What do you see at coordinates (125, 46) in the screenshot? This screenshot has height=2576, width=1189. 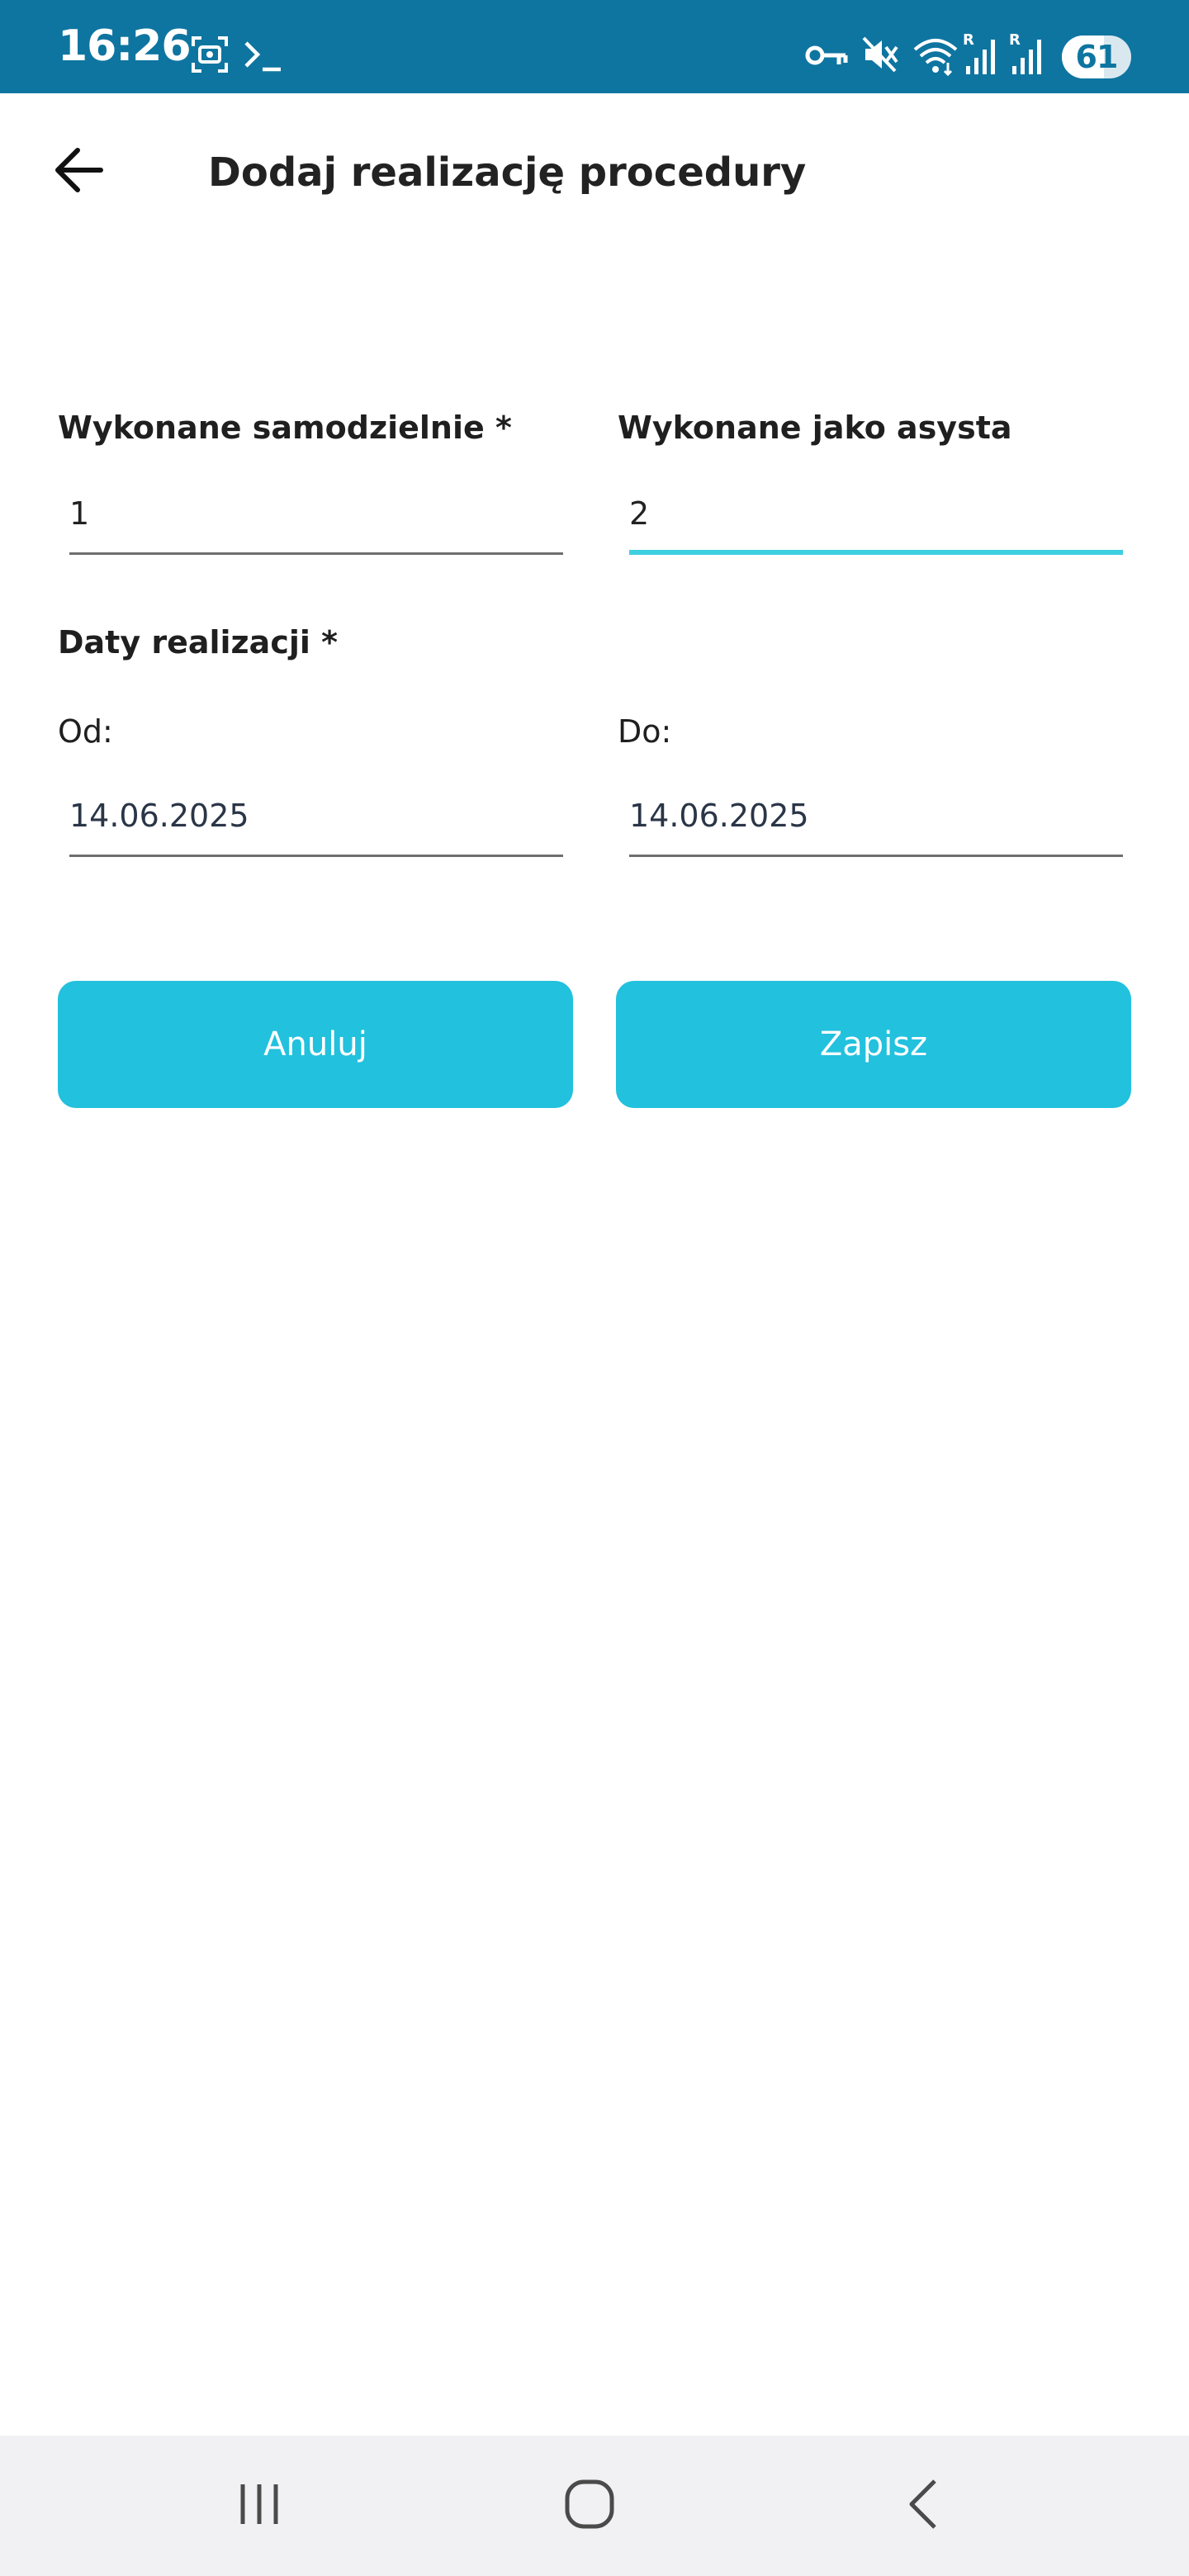 I see `status-time: 16:26` at bounding box center [125, 46].